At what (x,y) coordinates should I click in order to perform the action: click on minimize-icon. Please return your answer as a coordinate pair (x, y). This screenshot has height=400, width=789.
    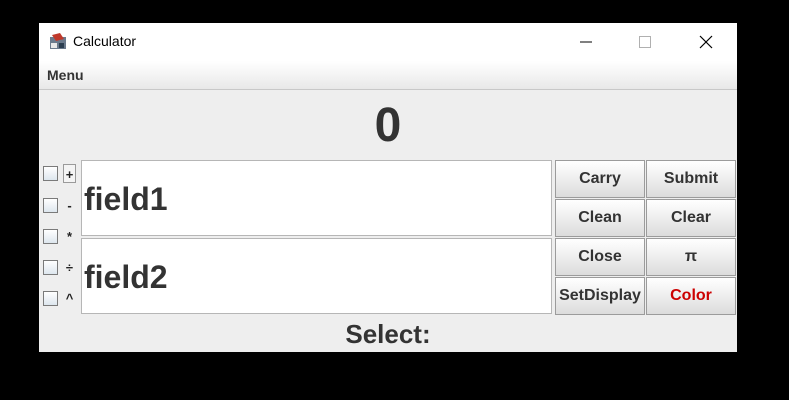
    Looking at the image, I should click on (586, 42).